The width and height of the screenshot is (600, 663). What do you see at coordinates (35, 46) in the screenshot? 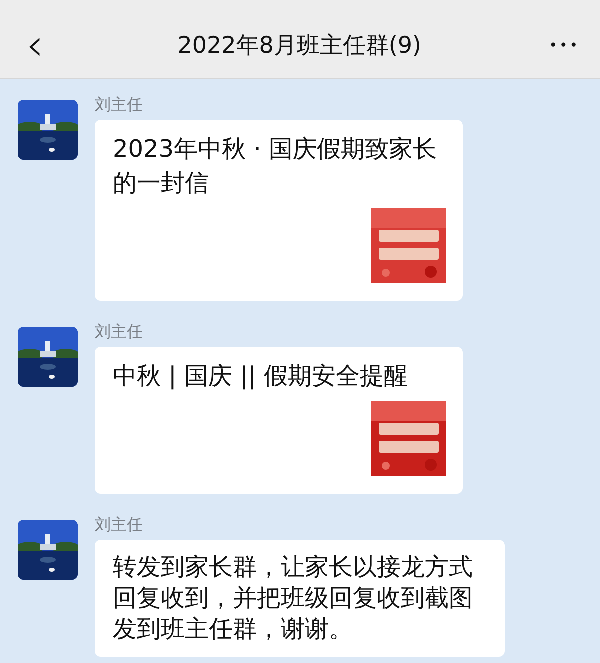
I see `back-button: ‹` at bounding box center [35, 46].